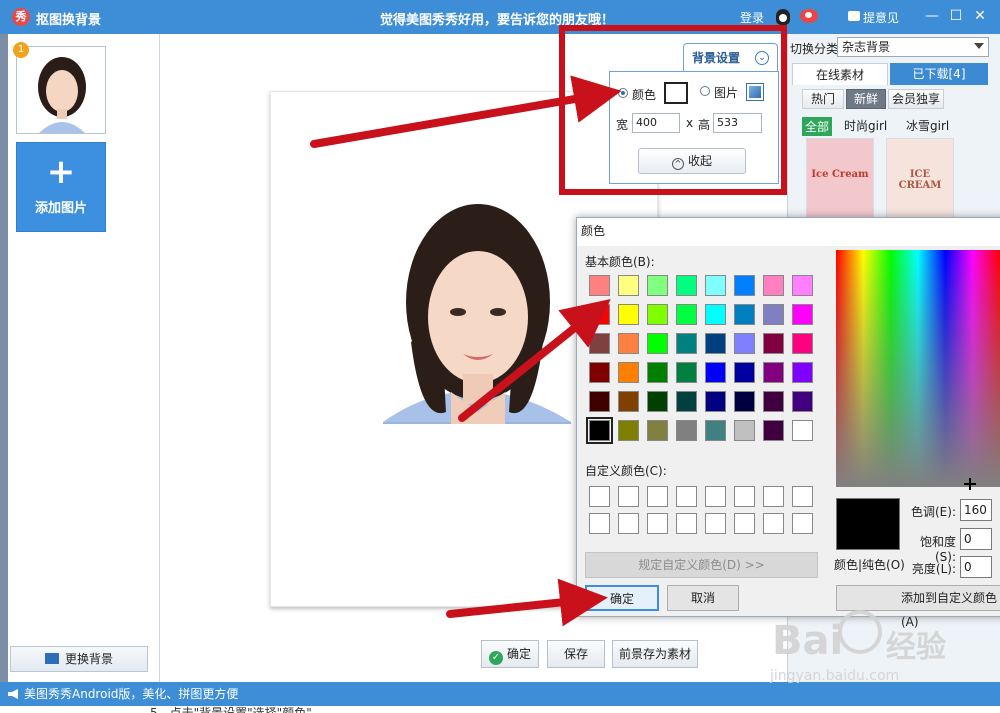 Image resolution: width=1000 pixels, height=713 pixels. Describe the element at coordinates (927, 125) in the screenshot. I see `subfilter-ice-girl: 冰雪girl` at that location.